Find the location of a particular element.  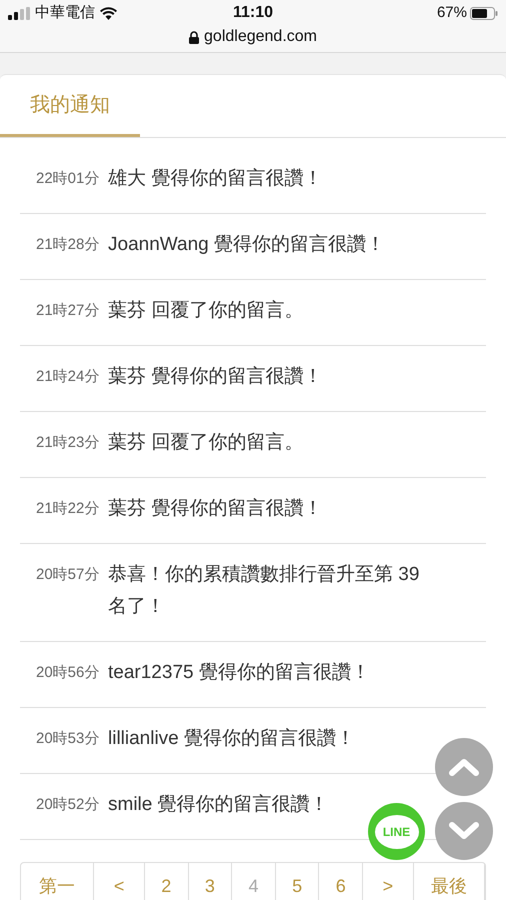

notification-time: 21時22分 is located at coordinates (67, 509).